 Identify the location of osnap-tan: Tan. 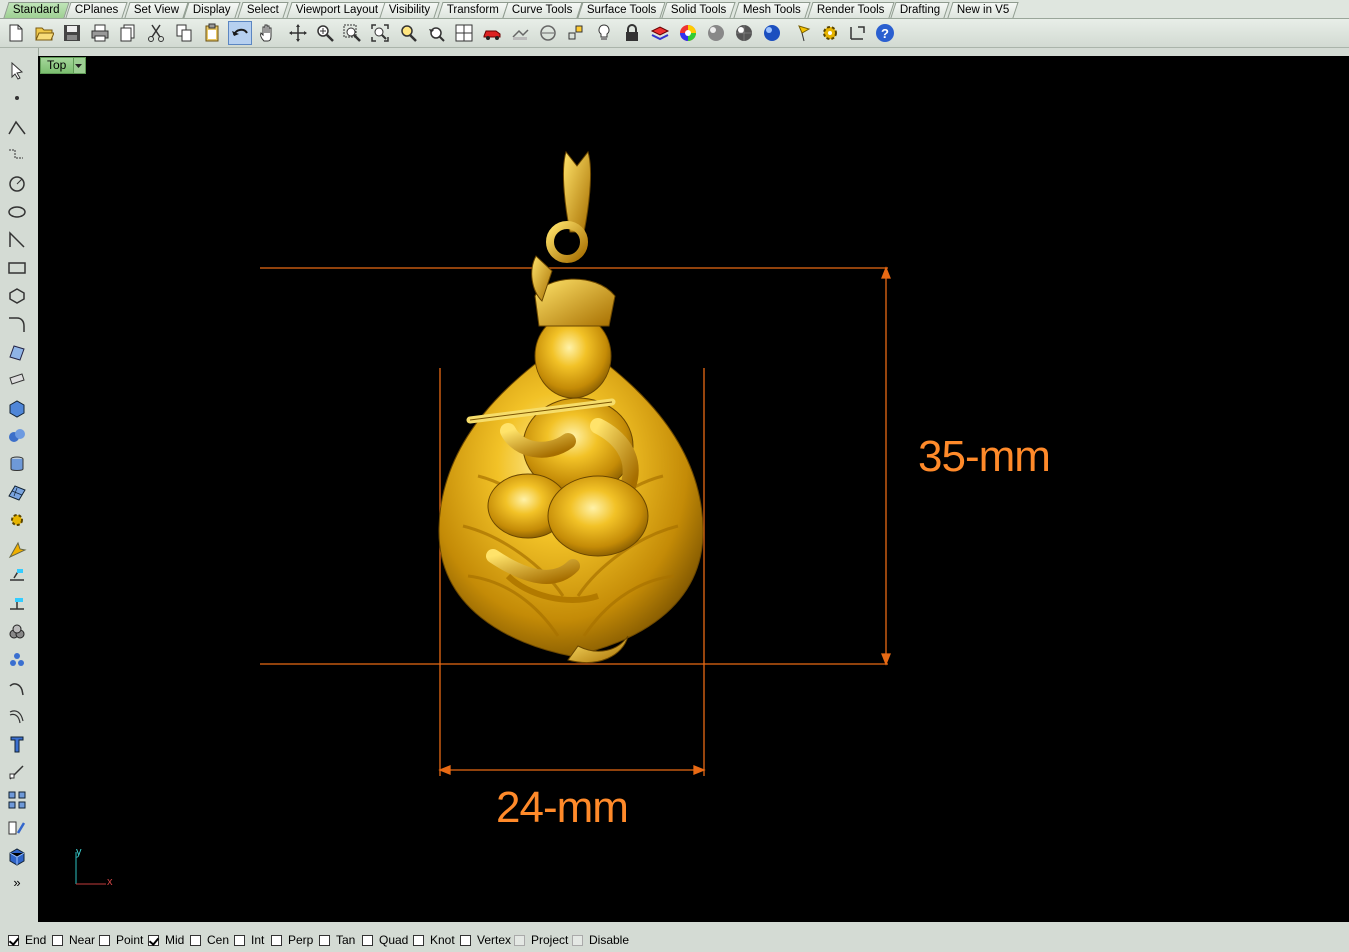
(337, 940).